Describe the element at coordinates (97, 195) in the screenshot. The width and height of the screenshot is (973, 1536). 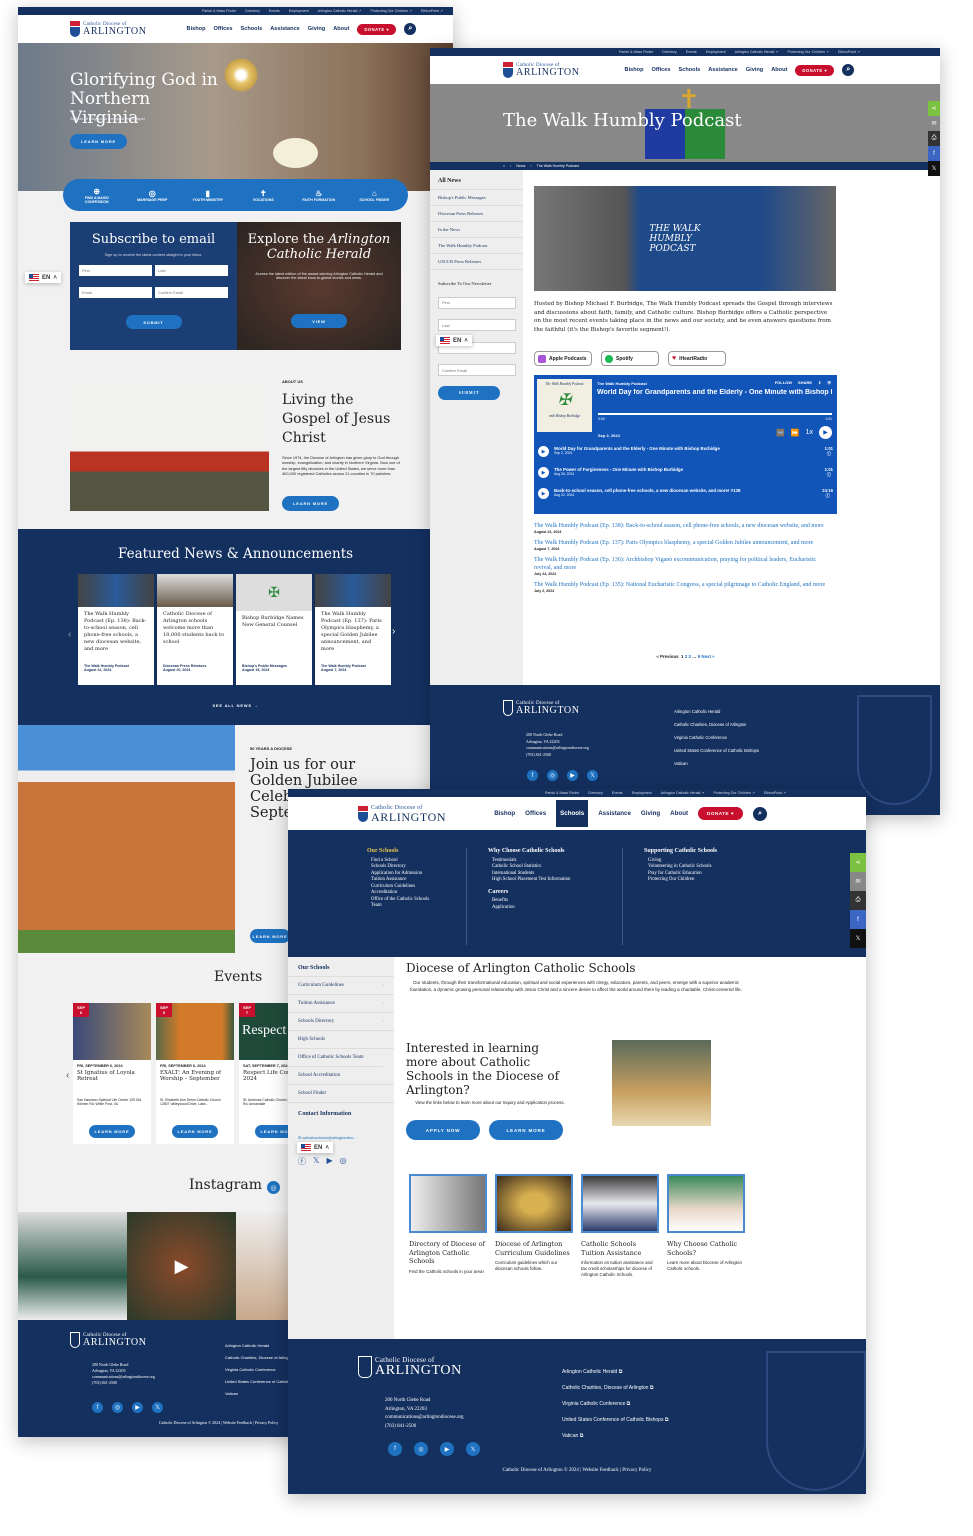
I see `quick-link-mass: ⊕ Find a Mass/ Confession` at that location.